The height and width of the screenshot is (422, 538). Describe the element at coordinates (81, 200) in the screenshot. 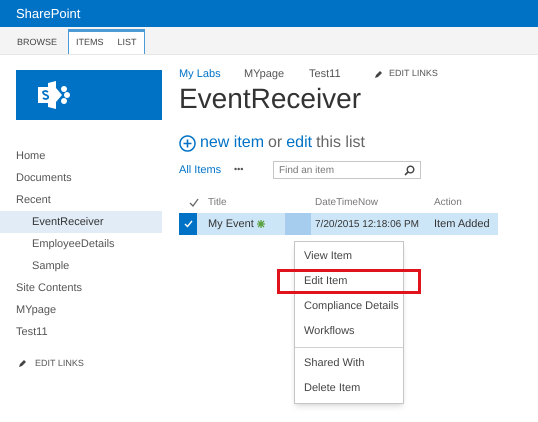

I see `nav-item: Recent` at that location.